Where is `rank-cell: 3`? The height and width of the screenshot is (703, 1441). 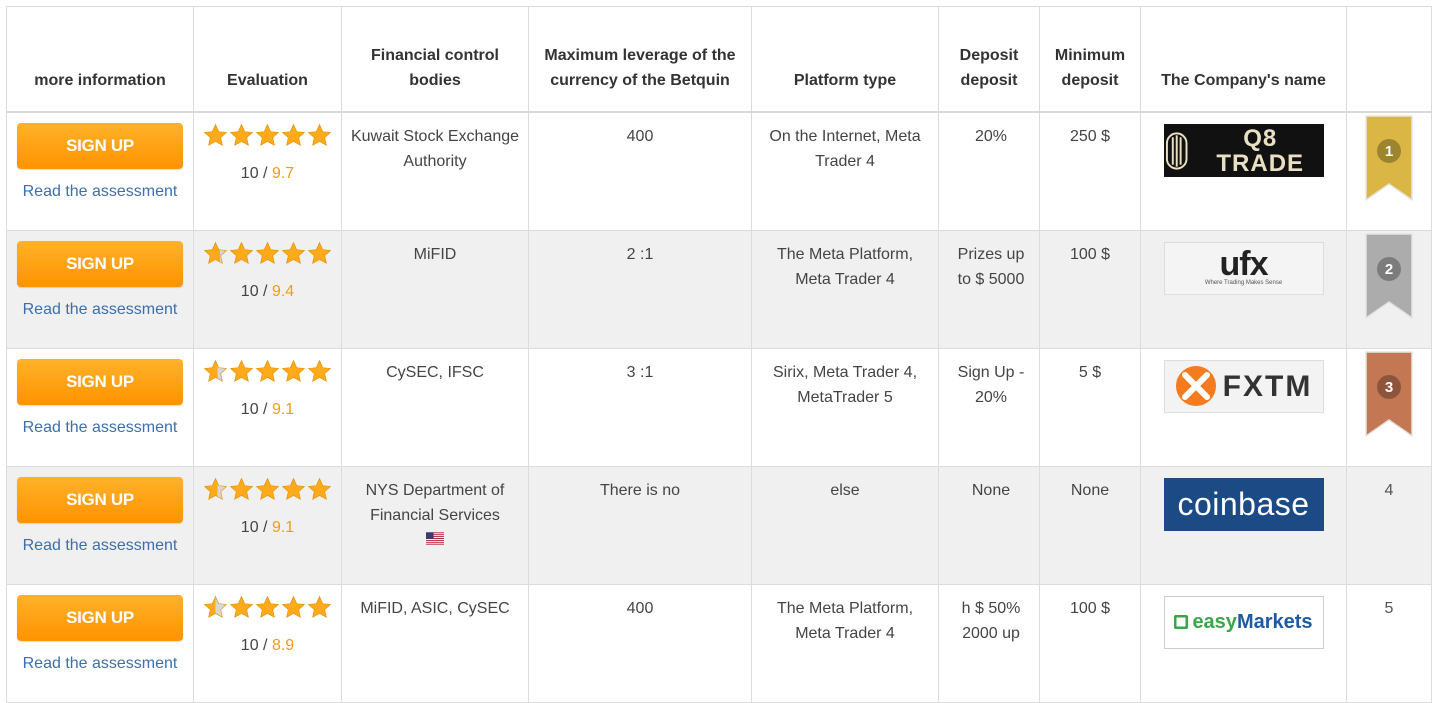
rank-cell: 3 is located at coordinates (1389, 407).